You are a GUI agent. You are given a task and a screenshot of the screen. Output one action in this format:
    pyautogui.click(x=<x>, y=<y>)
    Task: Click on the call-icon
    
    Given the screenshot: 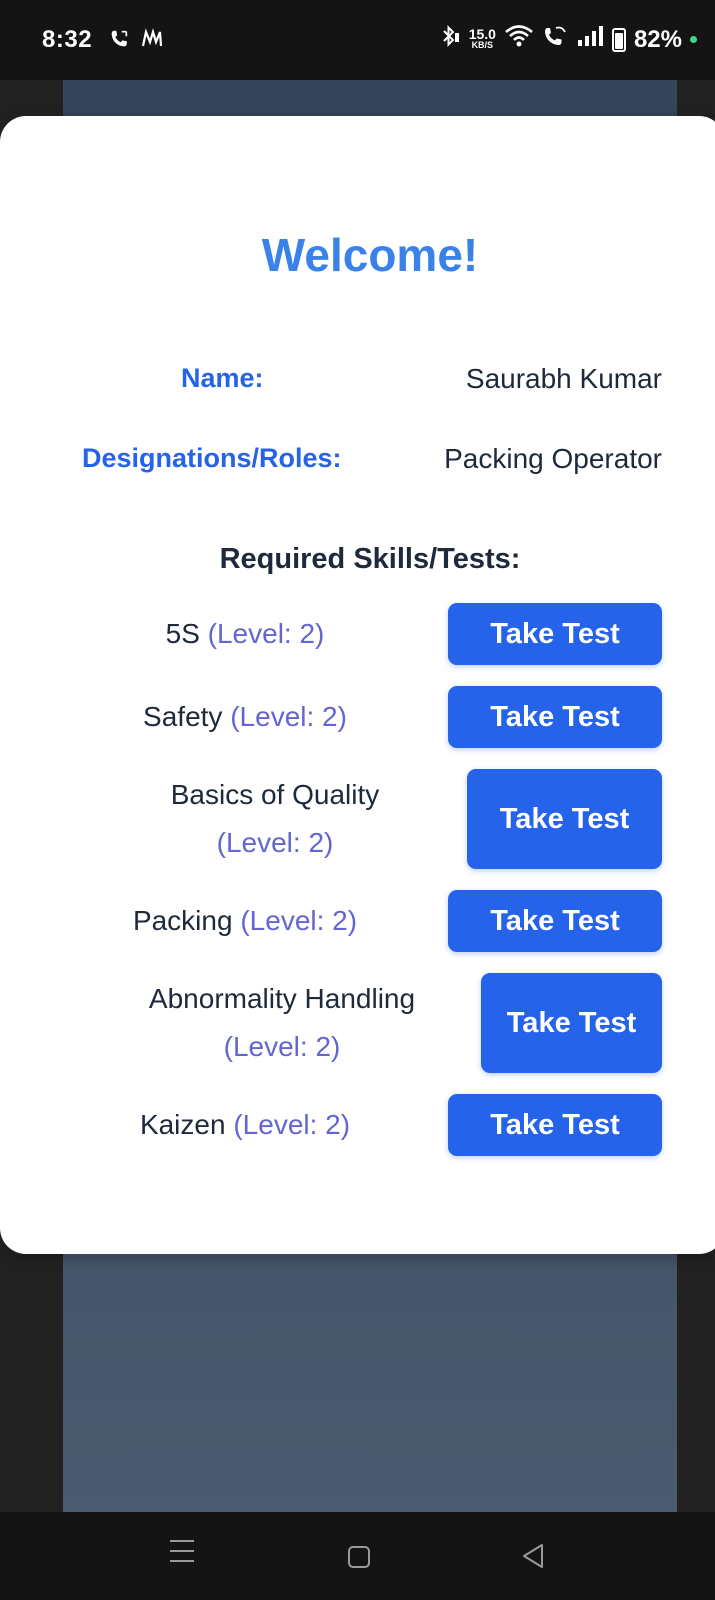 What is the action you would take?
    pyautogui.click(x=119, y=42)
    